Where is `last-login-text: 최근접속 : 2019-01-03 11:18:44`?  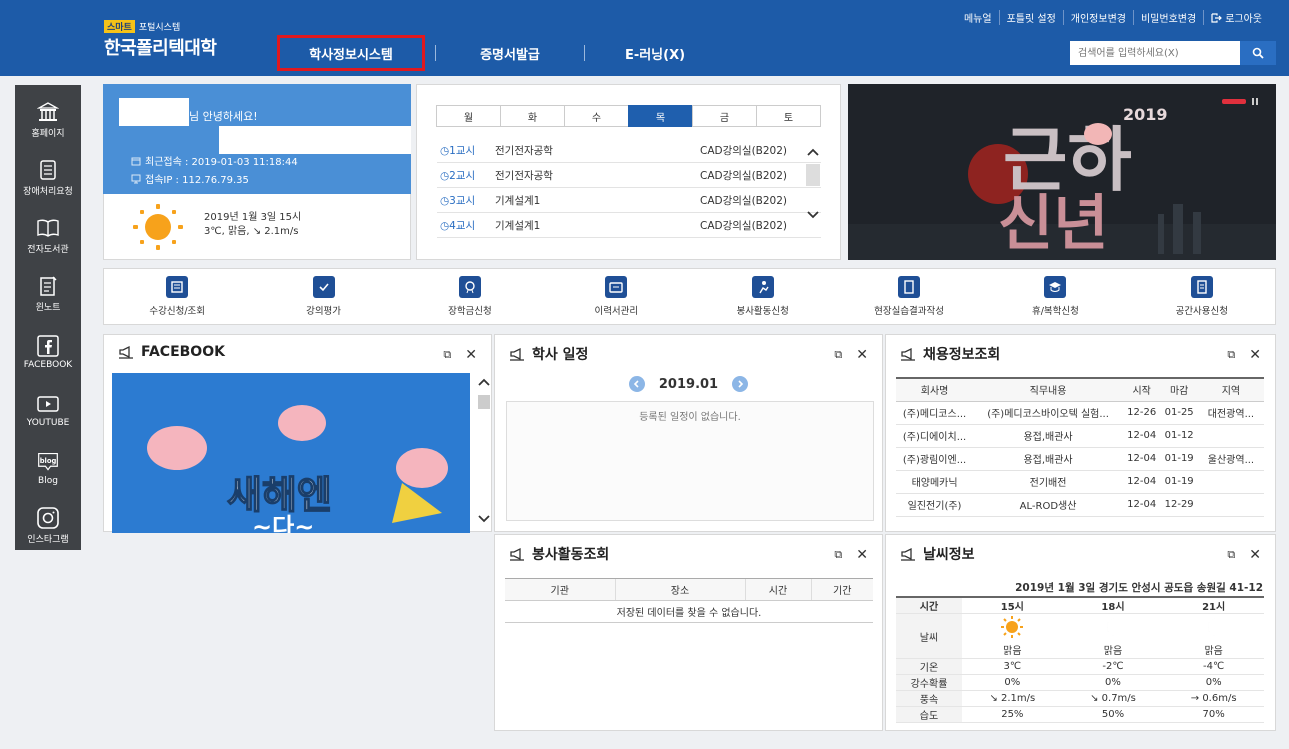 last-login-text: 최근접속 : 2019-01-03 11:18:44 is located at coordinates (221, 162).